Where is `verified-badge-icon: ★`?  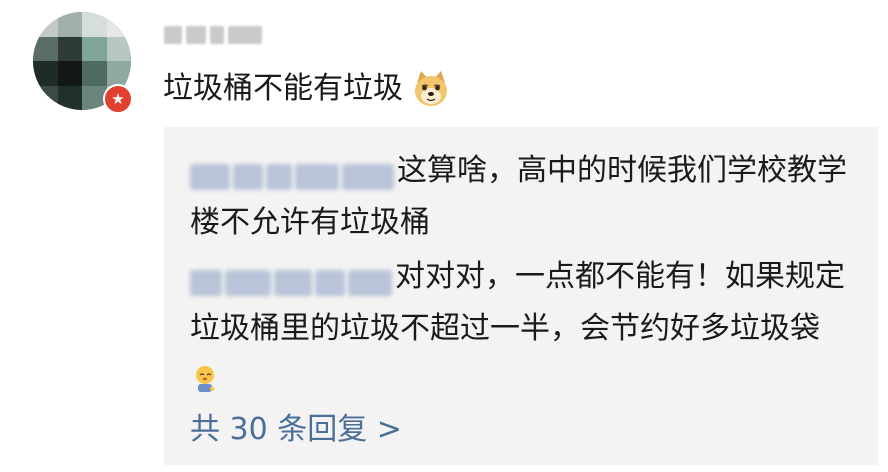 verified-badge-icon: ★ is located at coordinates (118, 99).